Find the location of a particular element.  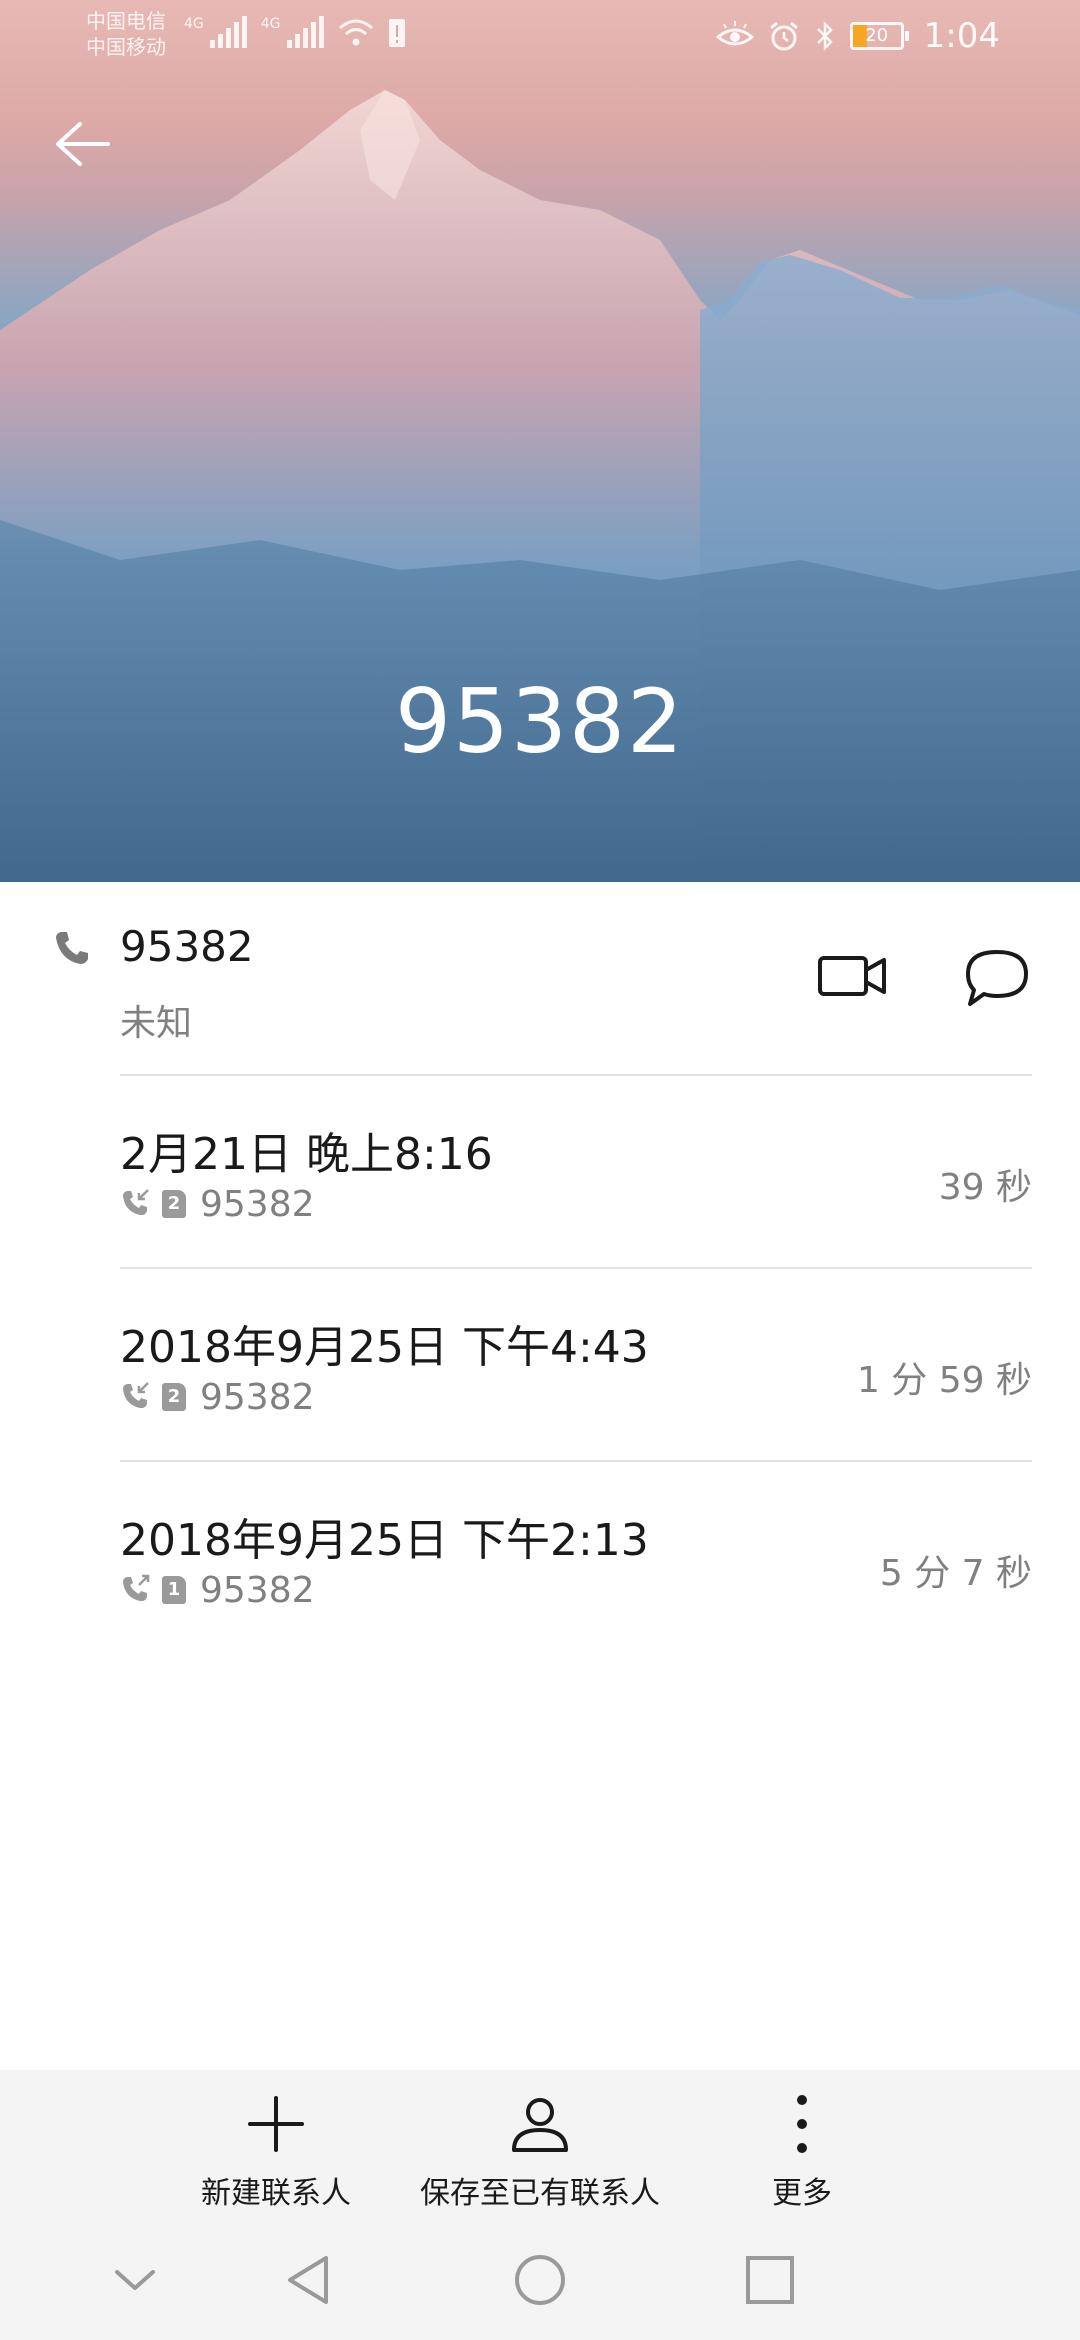

call-date: 2018年9月25日 下午2:13 is located at coordinates (384, 1540).